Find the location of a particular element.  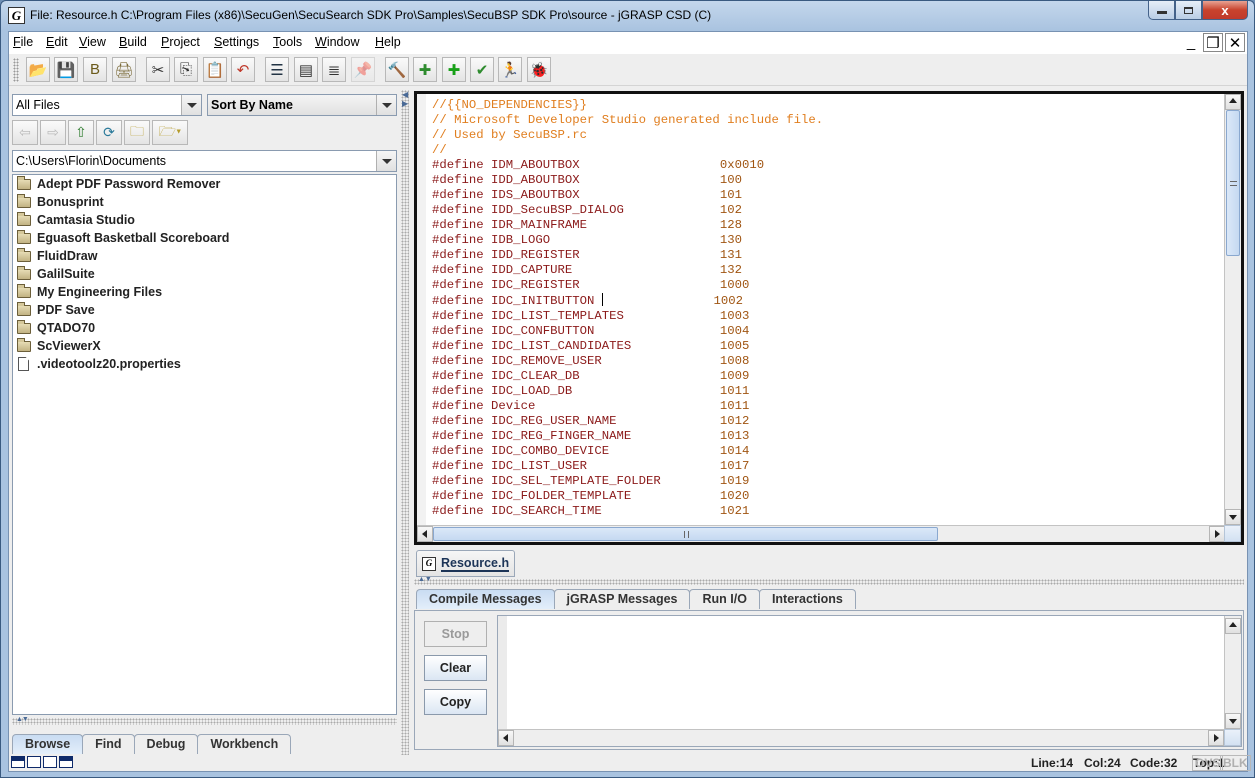

menu-settings: Settings is located at coordinates (236, 42).